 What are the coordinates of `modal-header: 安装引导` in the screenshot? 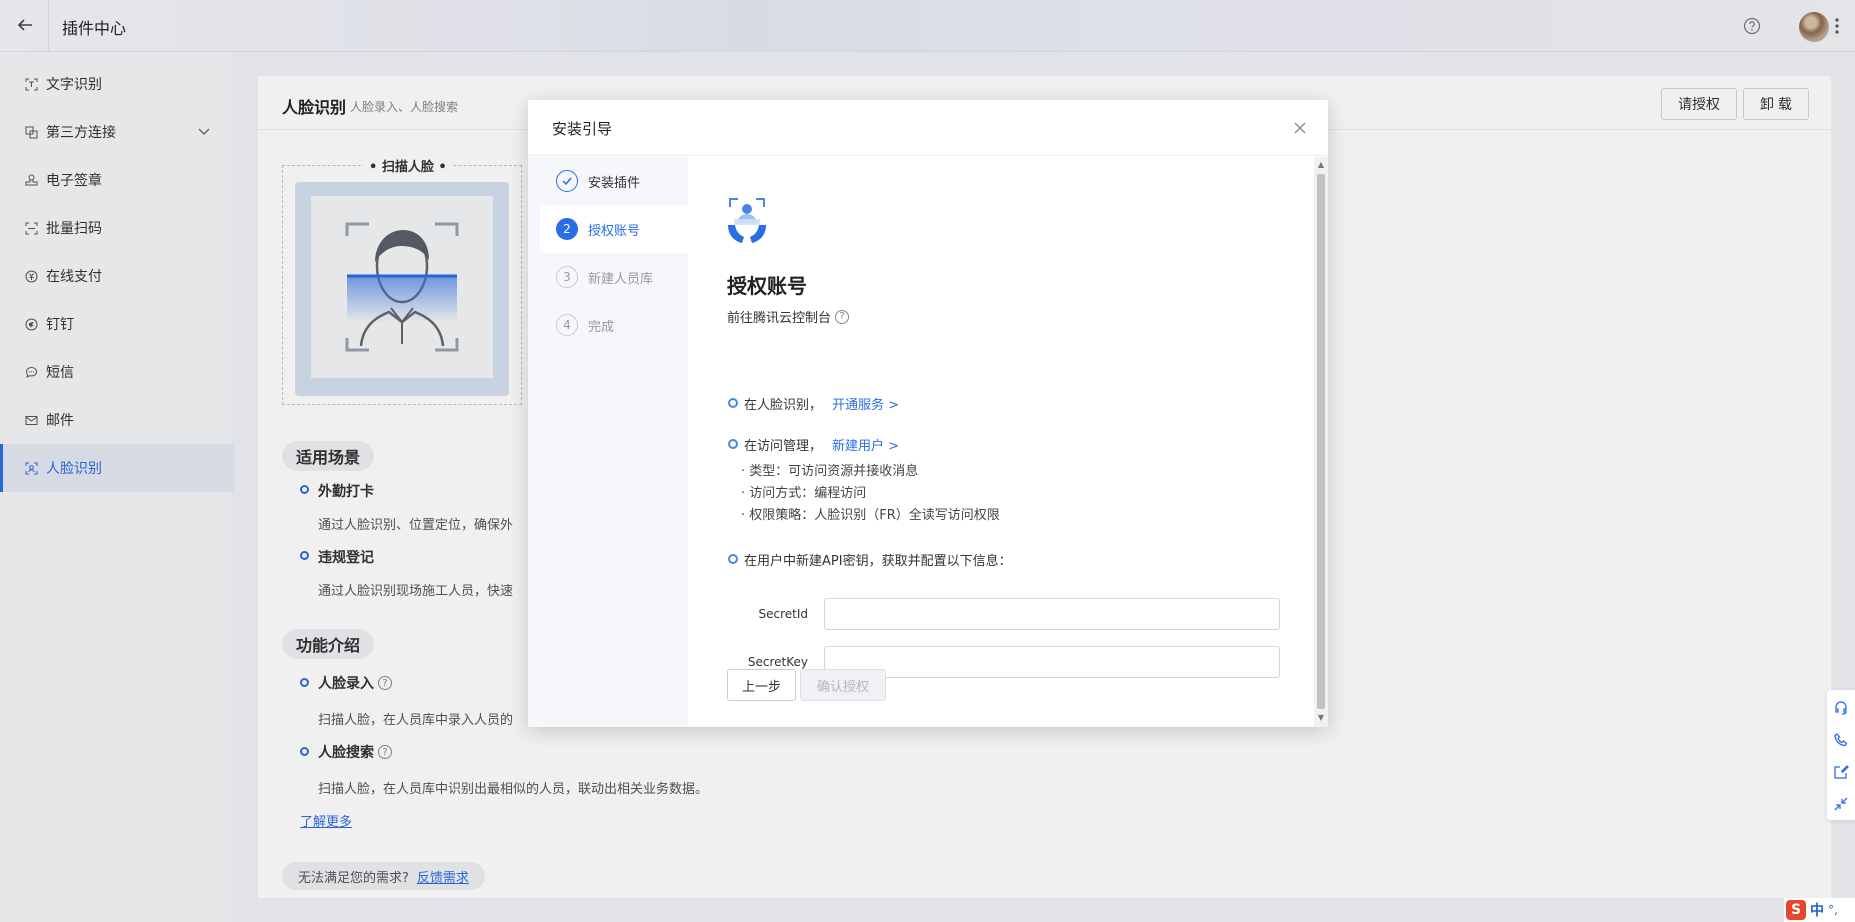 It's located at (928, 128).